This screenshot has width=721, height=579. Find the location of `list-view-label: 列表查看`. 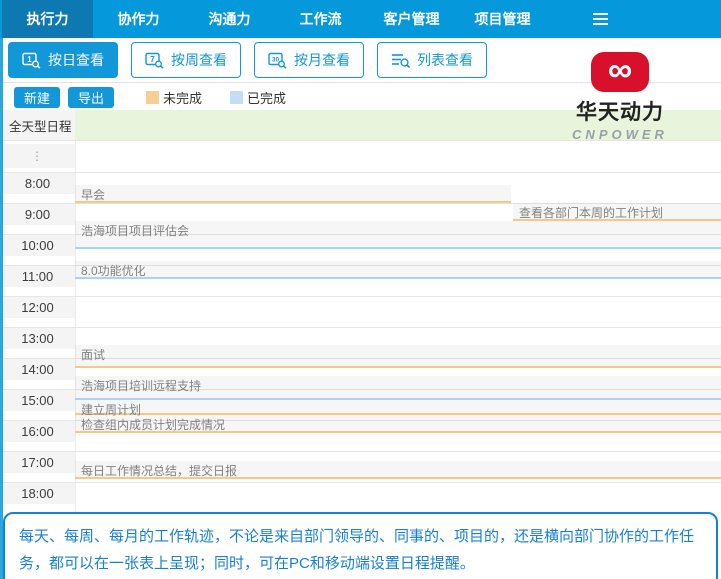

list-view-label: 列表查看 is located at coordinates (445, 60).